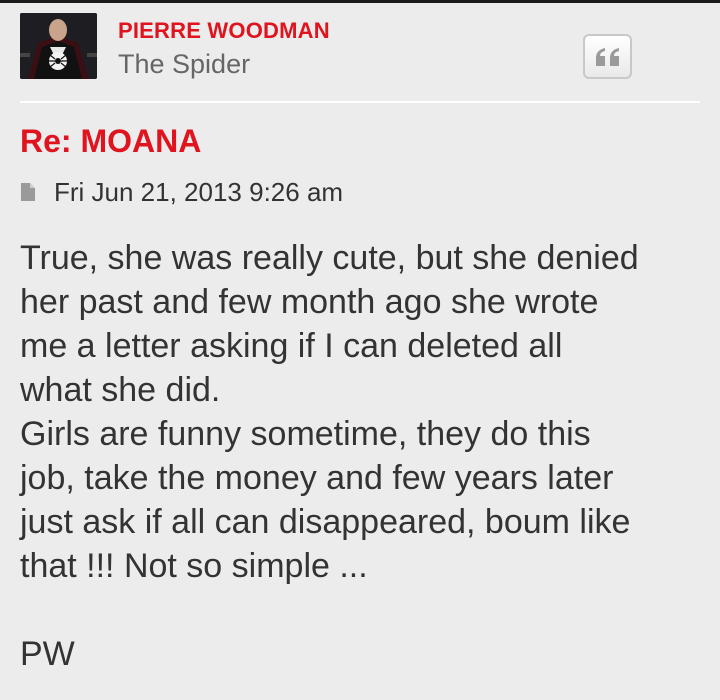 This screenshot has width=720, height=700. Describe the element at coordinates (110, 141) in the screenshot. I see `post-title: Re: MOANA` at that location.